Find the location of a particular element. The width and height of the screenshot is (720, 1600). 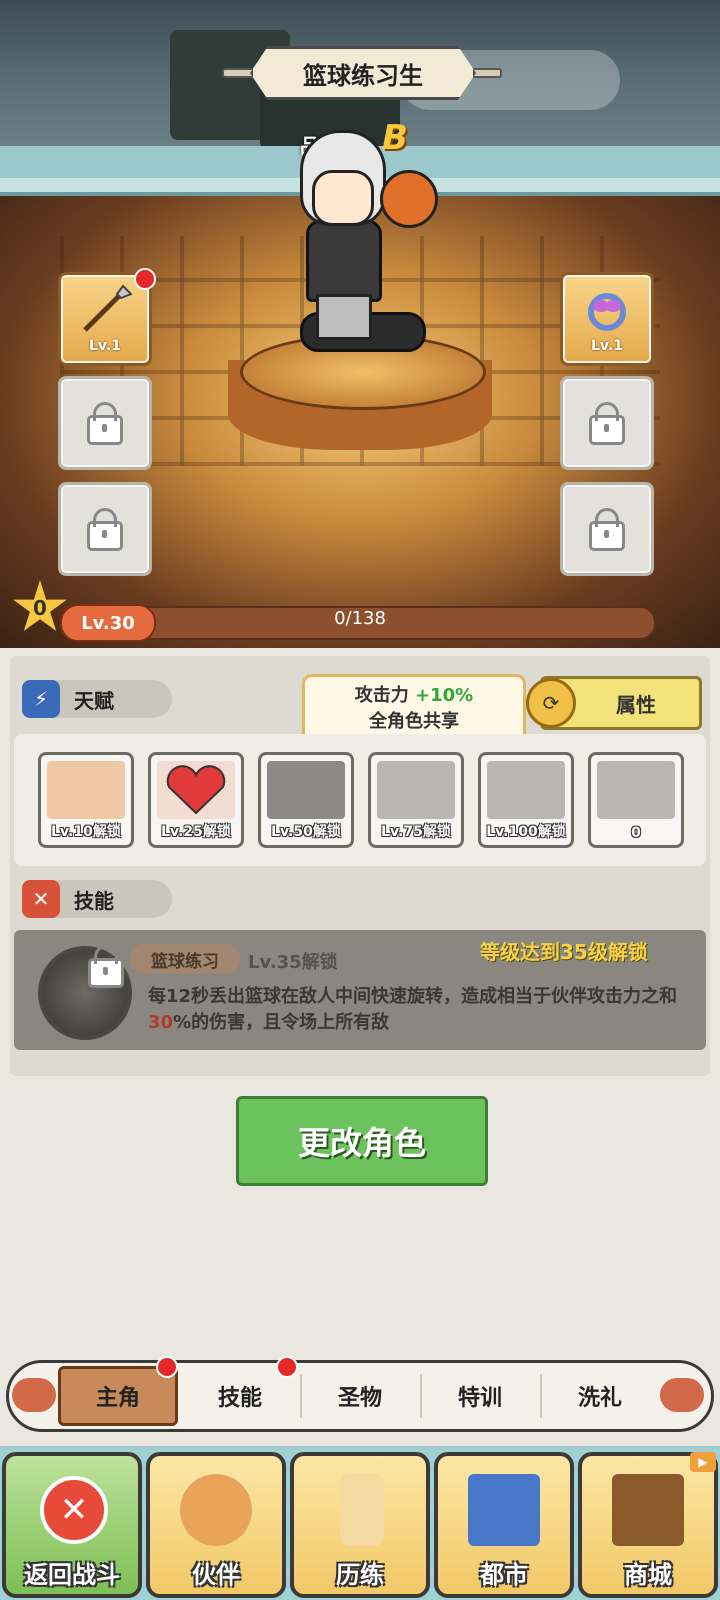

axe-icon: ✕ is located at coordinates (41, 899).